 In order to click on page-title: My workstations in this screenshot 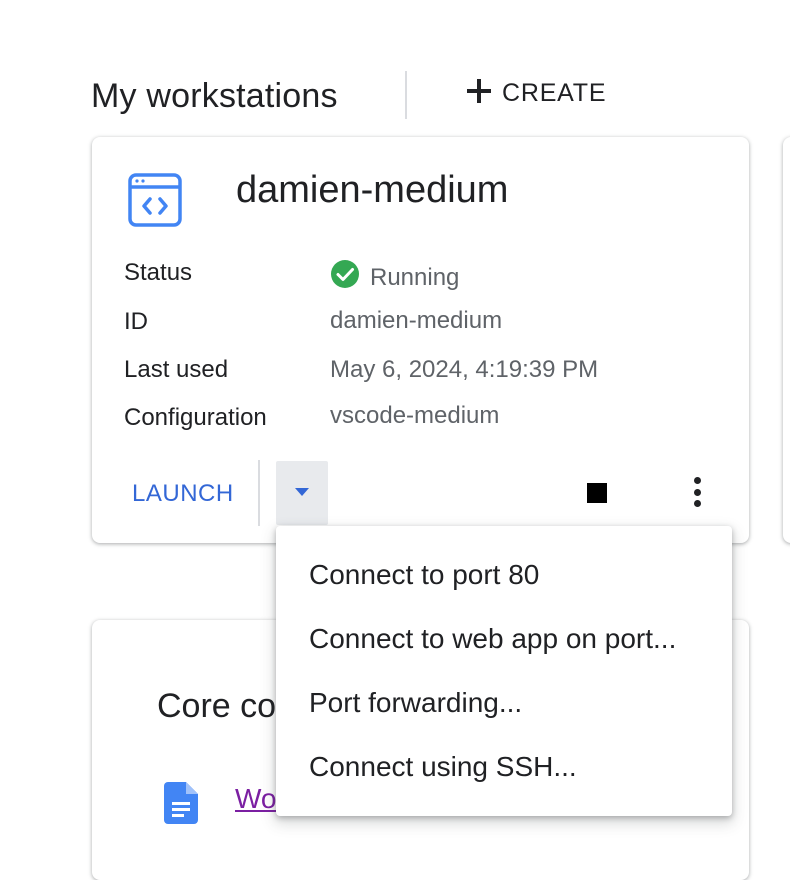, I will do `click(214, 95)`.